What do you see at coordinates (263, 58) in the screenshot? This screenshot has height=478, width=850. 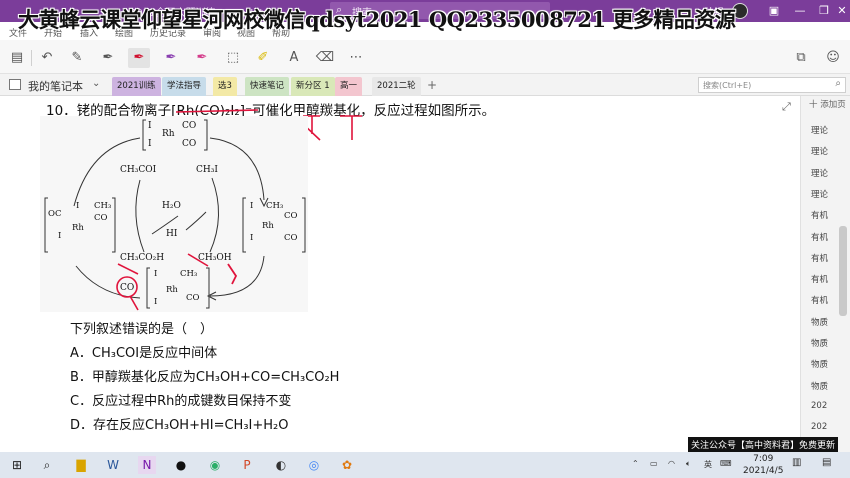 I see `highlighter-icon: ✐` at bounding box center [263, 58].